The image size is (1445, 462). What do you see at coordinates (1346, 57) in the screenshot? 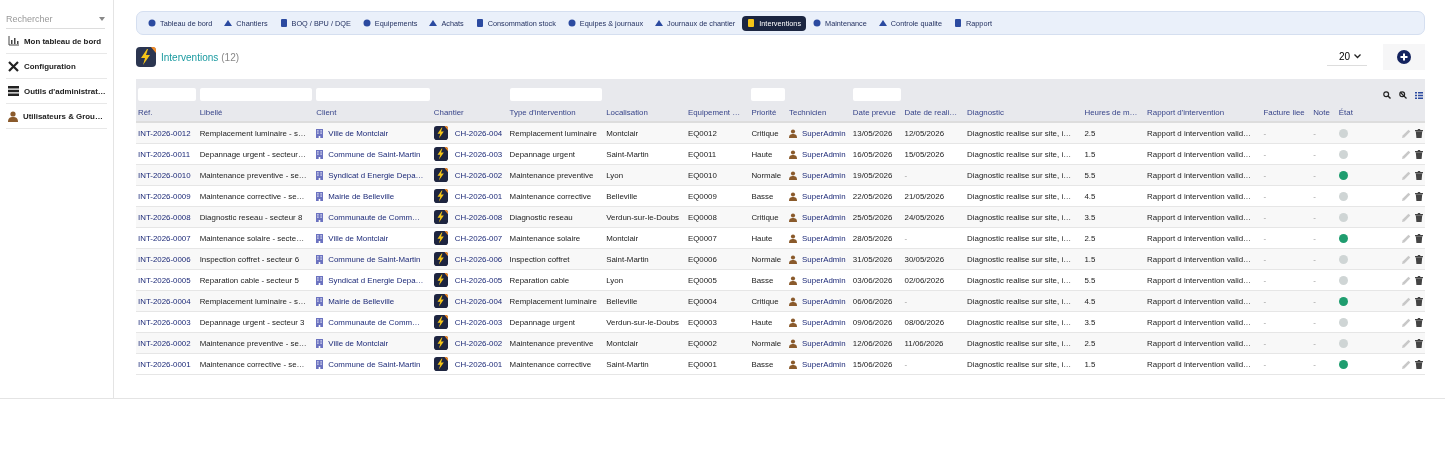
I see `page-size-select: 20` at bounding box center [1346, 57].